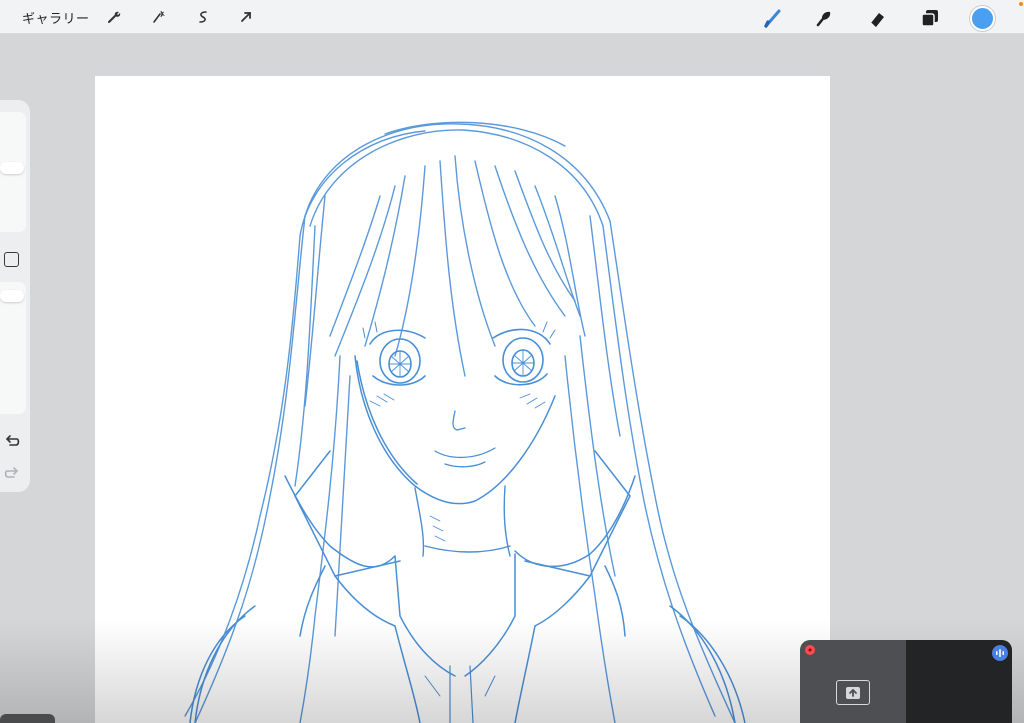  I want to click on smudge-icon, so click(824, 18).